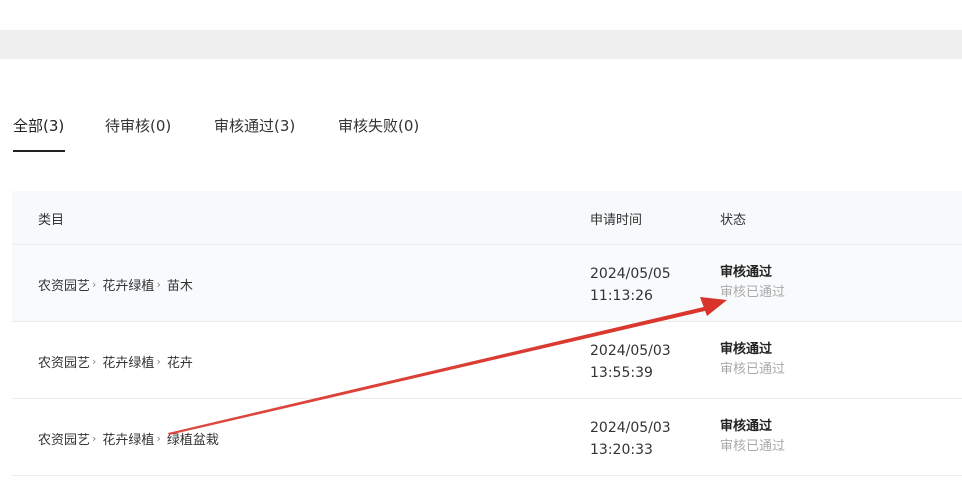 Image resolution: width=962 pixels, height=500 pixels. What do you see at coordinates (192, 440) in the screenshot?
I see `category-level-3: 绿植盆栽` at bounding box center [192, 440].